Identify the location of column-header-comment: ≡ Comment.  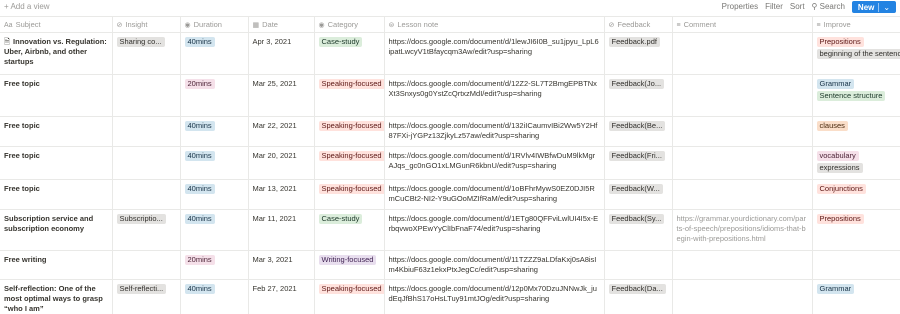
(742, 24).